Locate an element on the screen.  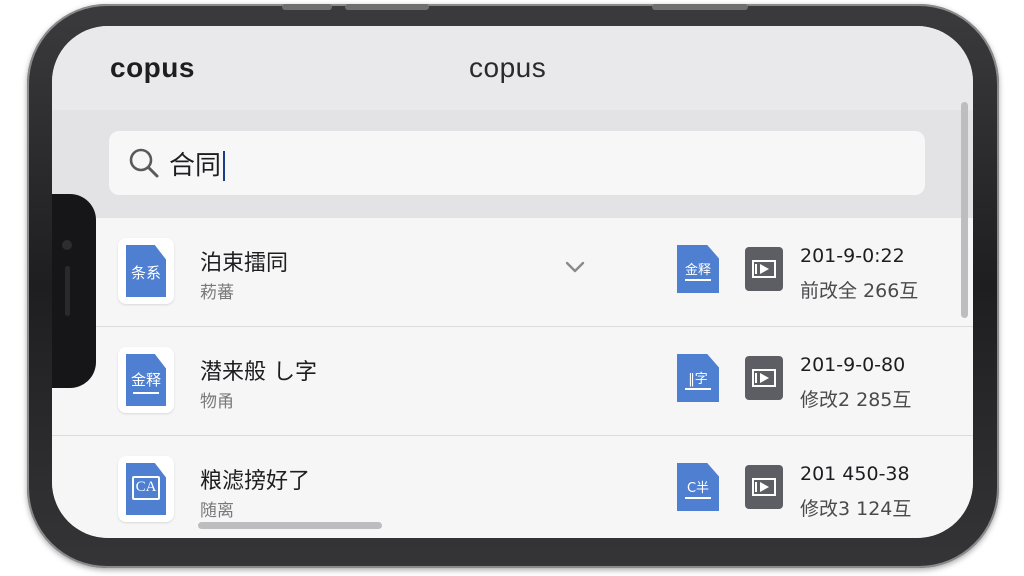
document-icon: ‖字 is located at coordinates (698, 378).